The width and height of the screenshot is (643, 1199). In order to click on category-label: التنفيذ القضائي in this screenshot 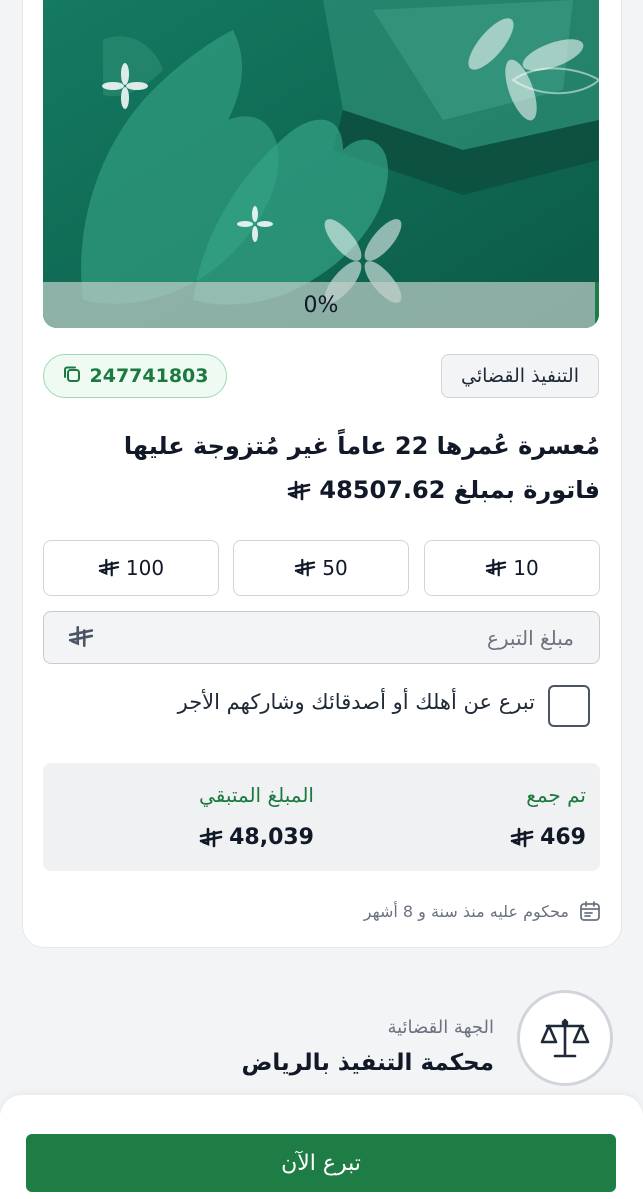, I will do `click(520, 376)`.